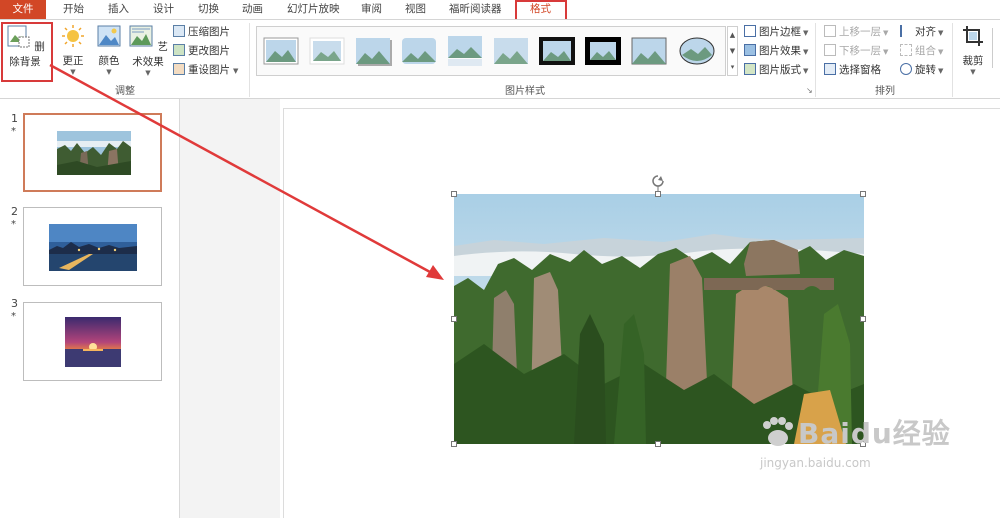 This screenshot has height=518, width=1000. Describe the element at coordinates (874, 433) in the screenshot. I see `watermark-brand: Baidu经验` at that location.